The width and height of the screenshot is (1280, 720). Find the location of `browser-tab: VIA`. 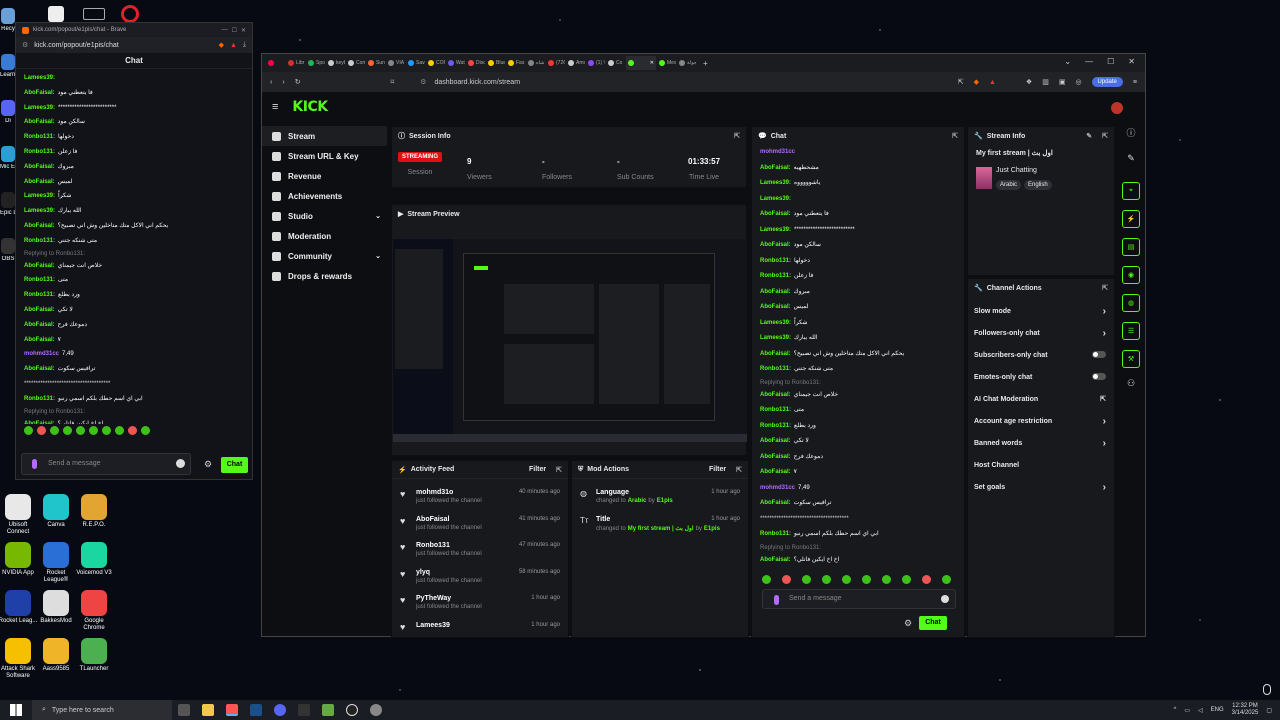

browser-tab: VIA is located at coordinates (395, 63).